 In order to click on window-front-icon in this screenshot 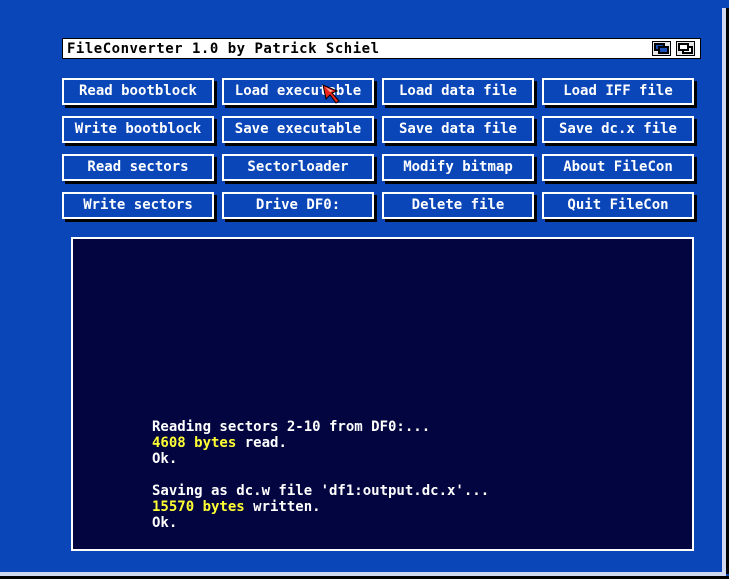, I will do `click(685, 48)`.